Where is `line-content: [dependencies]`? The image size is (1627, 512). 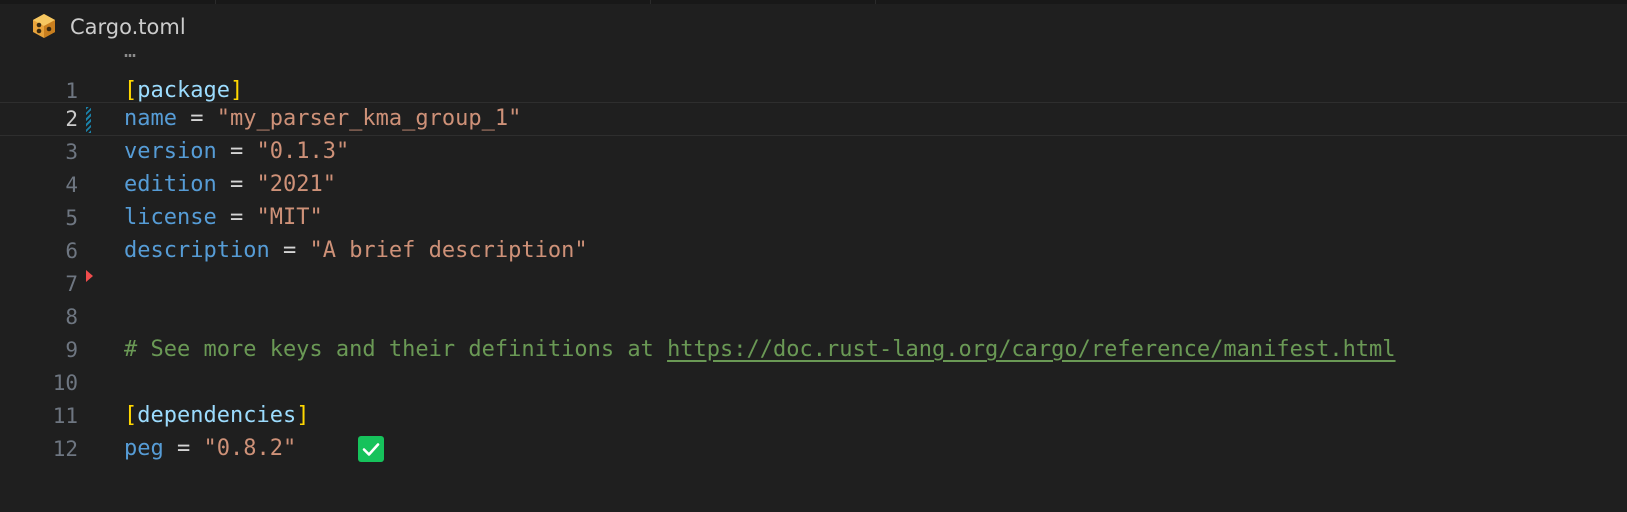
line-content: [dependencies] is located at coordinates (216, 416).